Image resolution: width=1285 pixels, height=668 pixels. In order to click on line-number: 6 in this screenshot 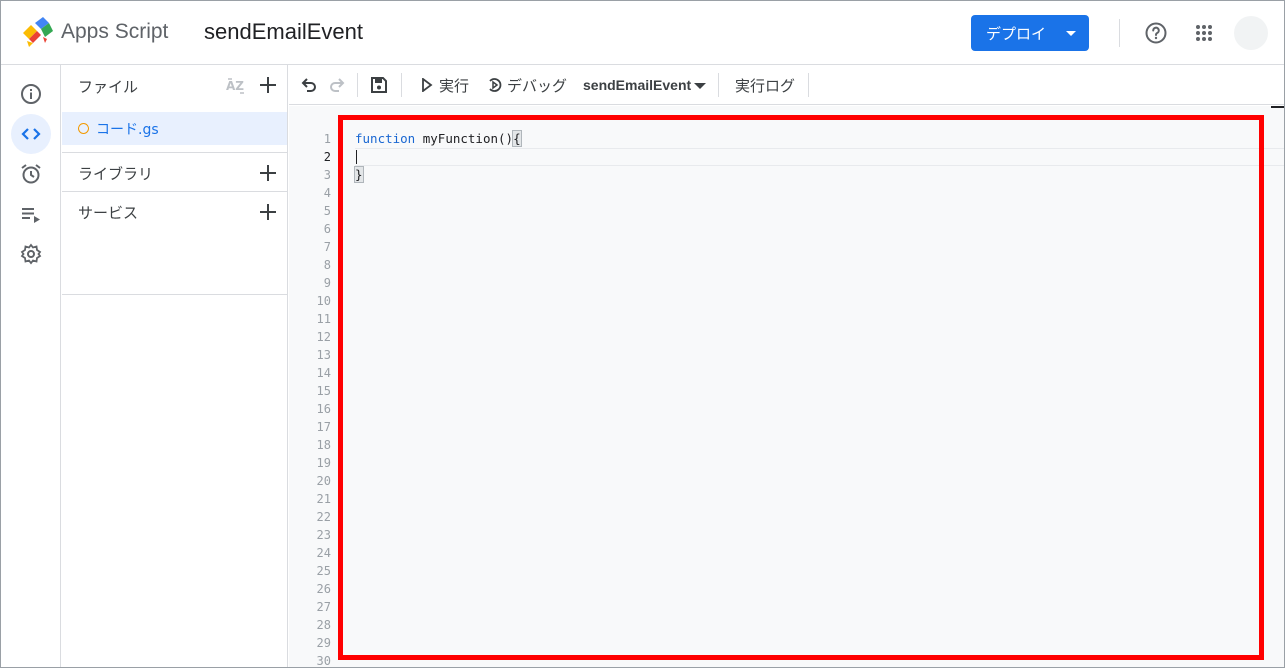, I will do `click(327, 229)`.